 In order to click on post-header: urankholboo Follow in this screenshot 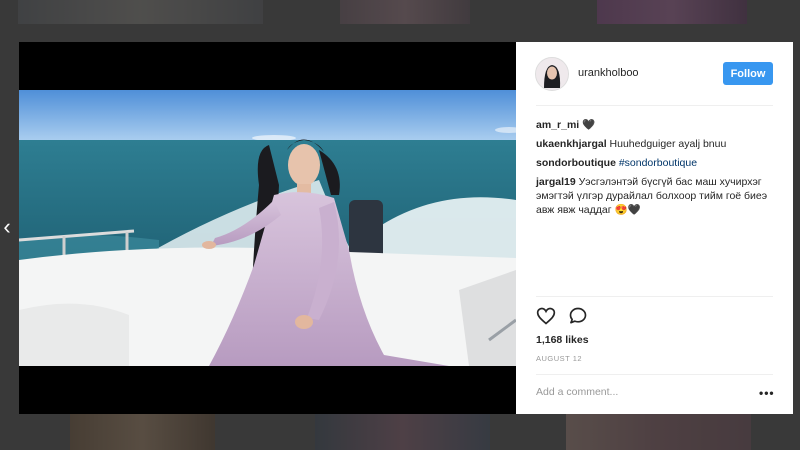, I will do `click(654, 73)`.